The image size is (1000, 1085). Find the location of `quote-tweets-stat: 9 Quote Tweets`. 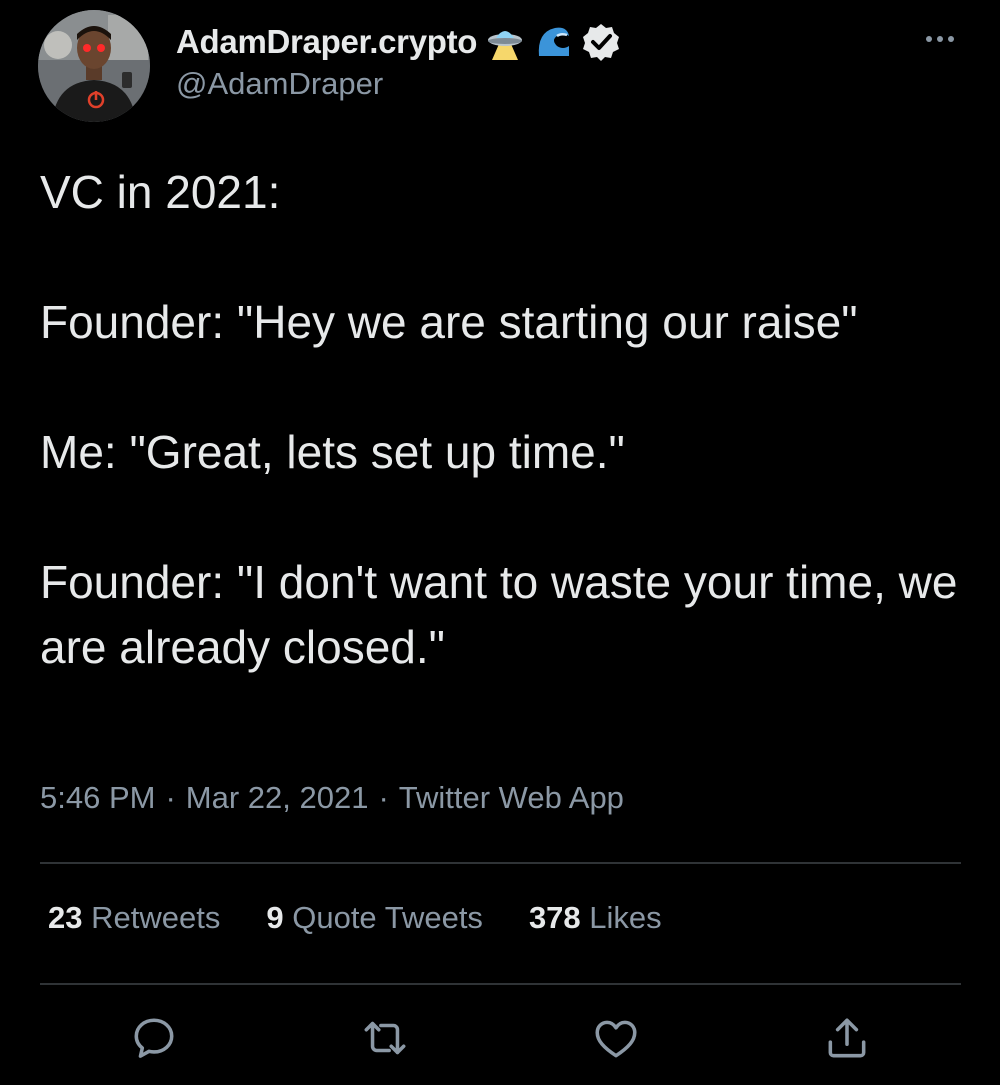

quote-tweets-stat: 9 Quote Tweets is located at coordinates (374, 918).